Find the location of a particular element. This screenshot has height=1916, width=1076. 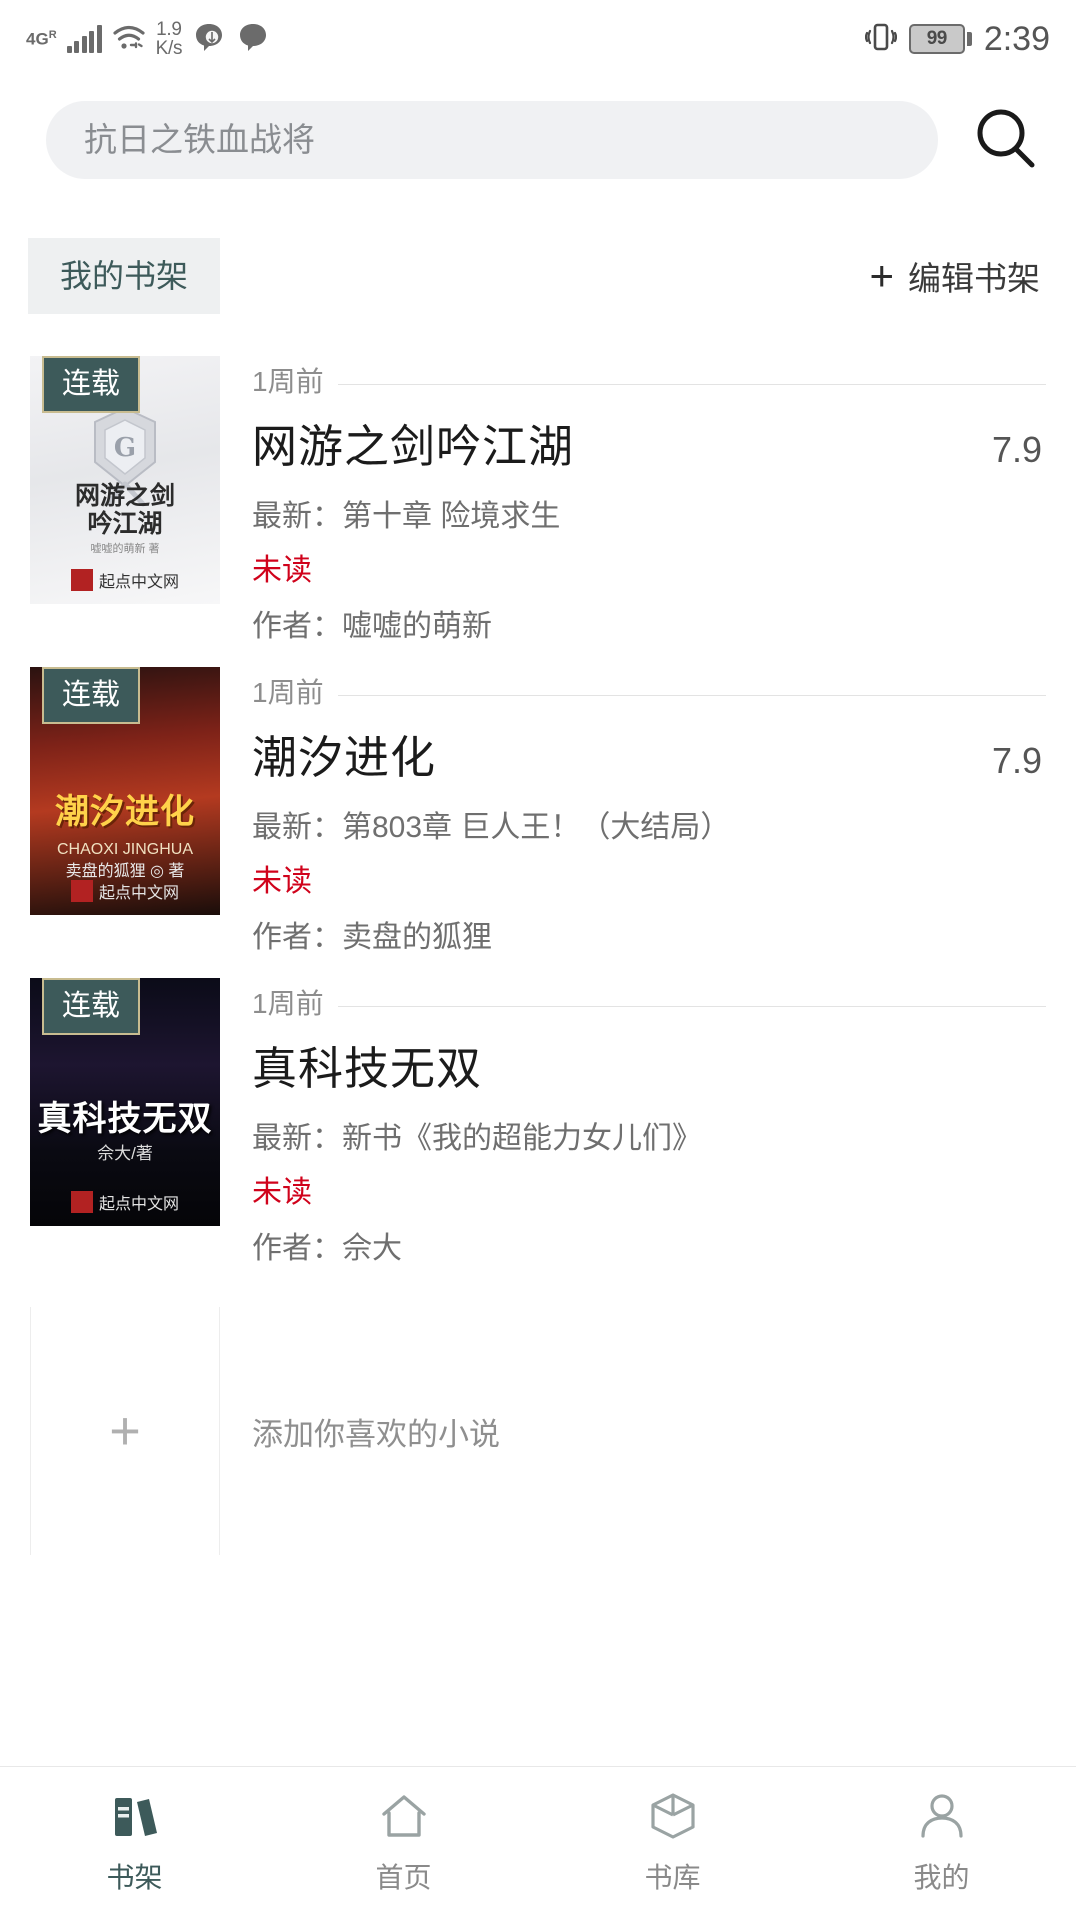

book-title-row: 潮汐进化 7.9 is located at coordinates (649, 753).